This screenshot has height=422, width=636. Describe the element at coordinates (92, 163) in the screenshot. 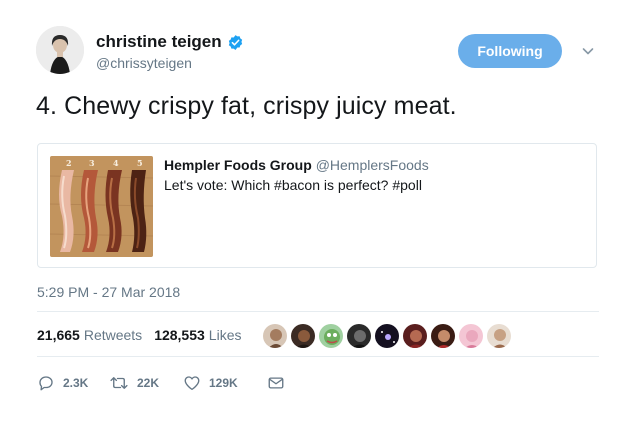

I see `bacon-number-3: 3` at that location.